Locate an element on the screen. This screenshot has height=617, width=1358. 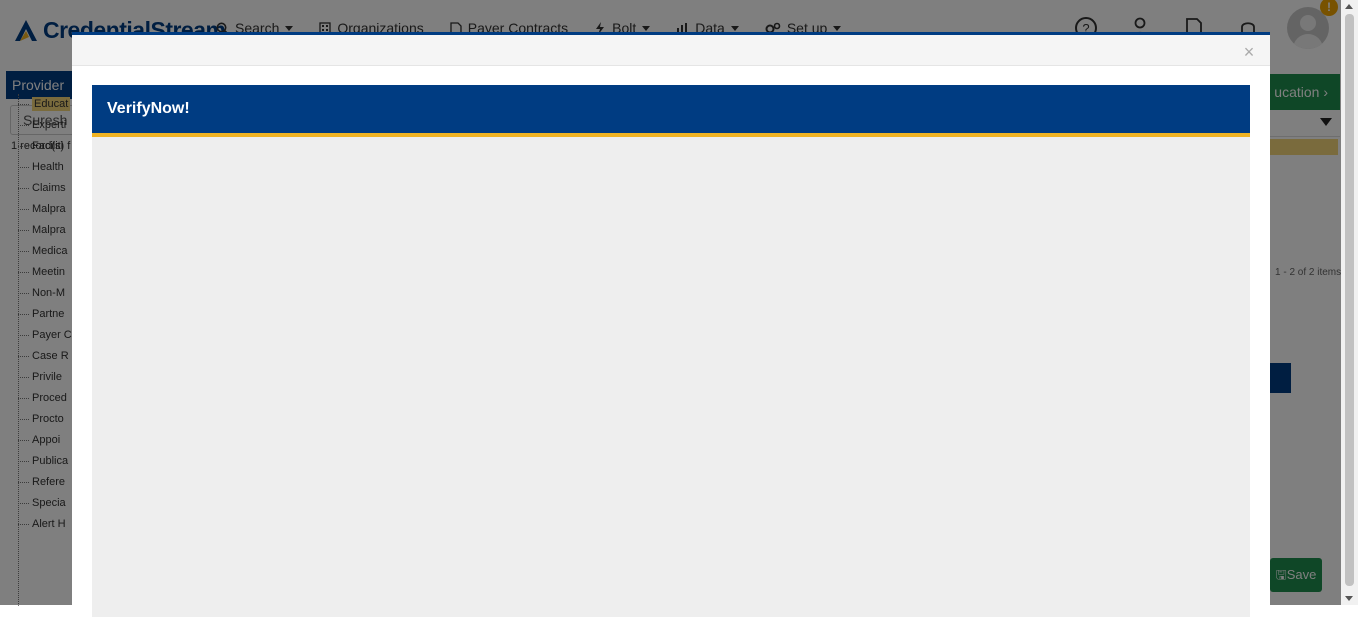
scroll-up-icon is located at coordinates (1349, 6).